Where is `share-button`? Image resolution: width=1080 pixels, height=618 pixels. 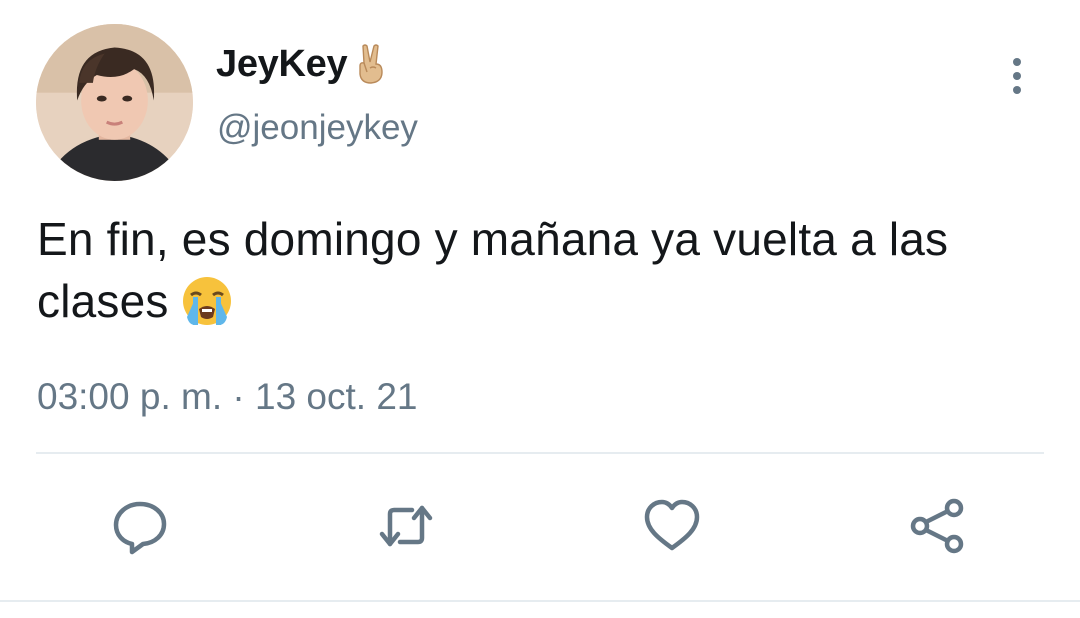
share-button is located at coordinates (938, 526).